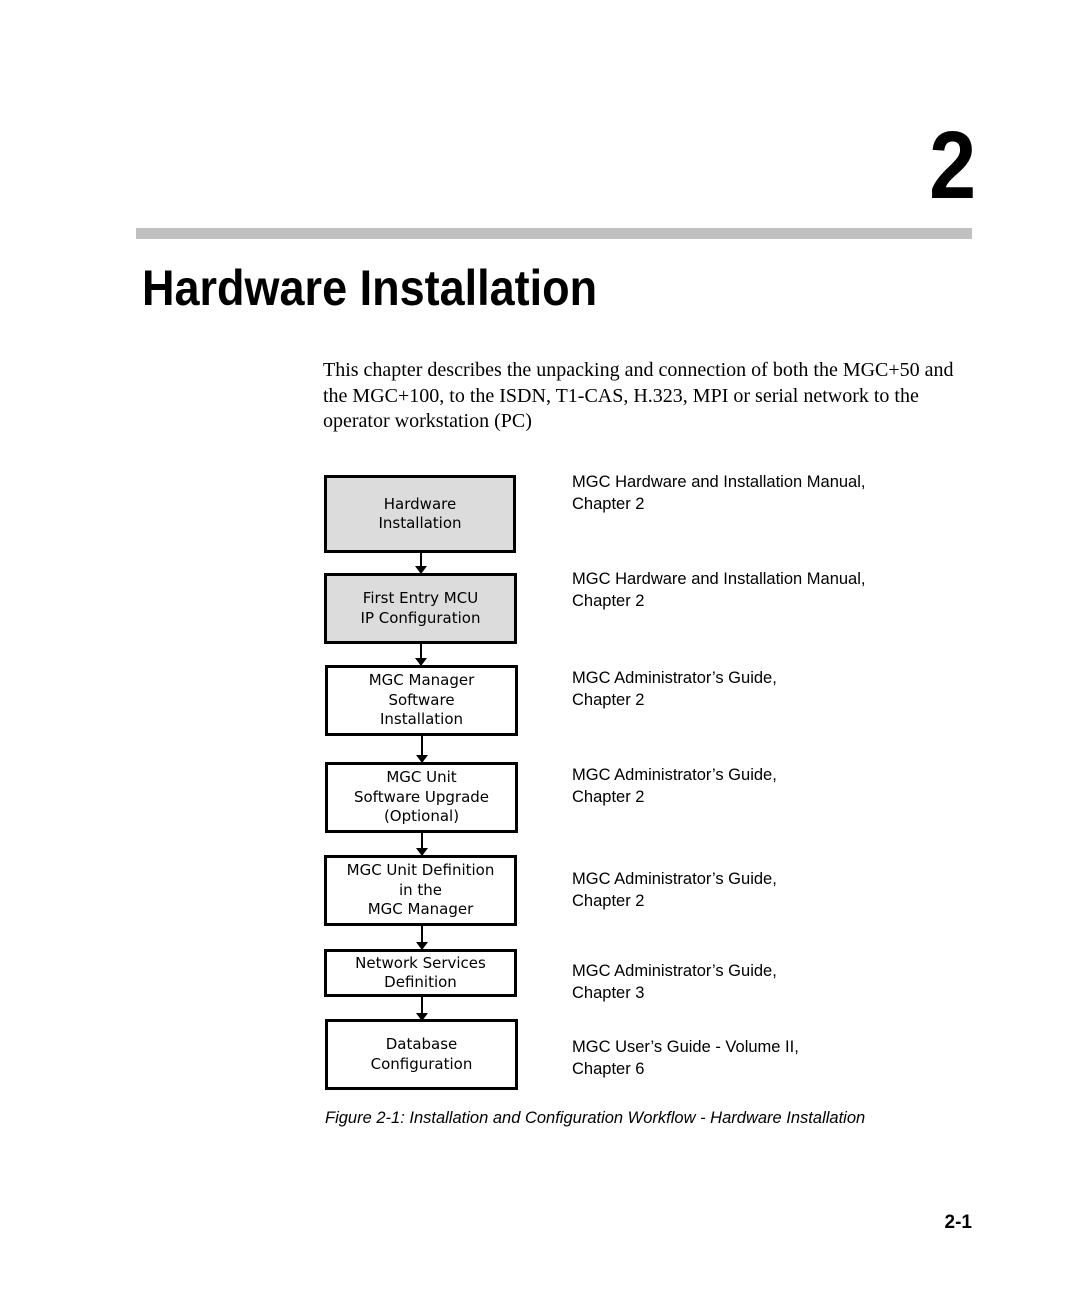  I want to click on workflow-step-first-entry-mcu: First Entry MCU IP Configuration, so click(420, 608).